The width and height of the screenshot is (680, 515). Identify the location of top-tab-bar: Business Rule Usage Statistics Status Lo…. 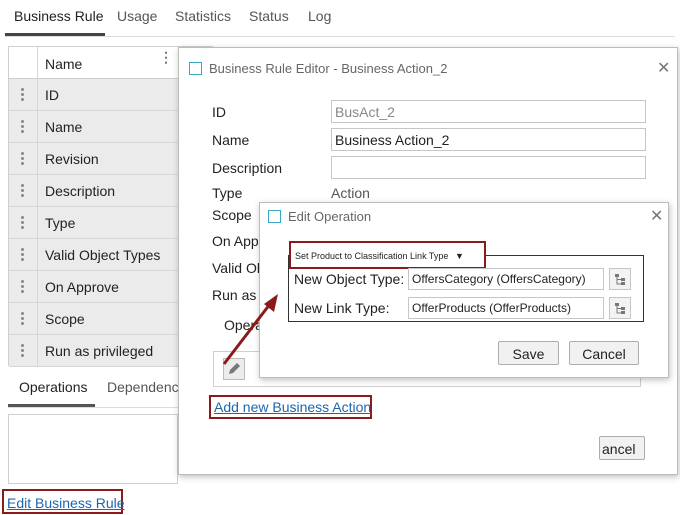
(340, 18).